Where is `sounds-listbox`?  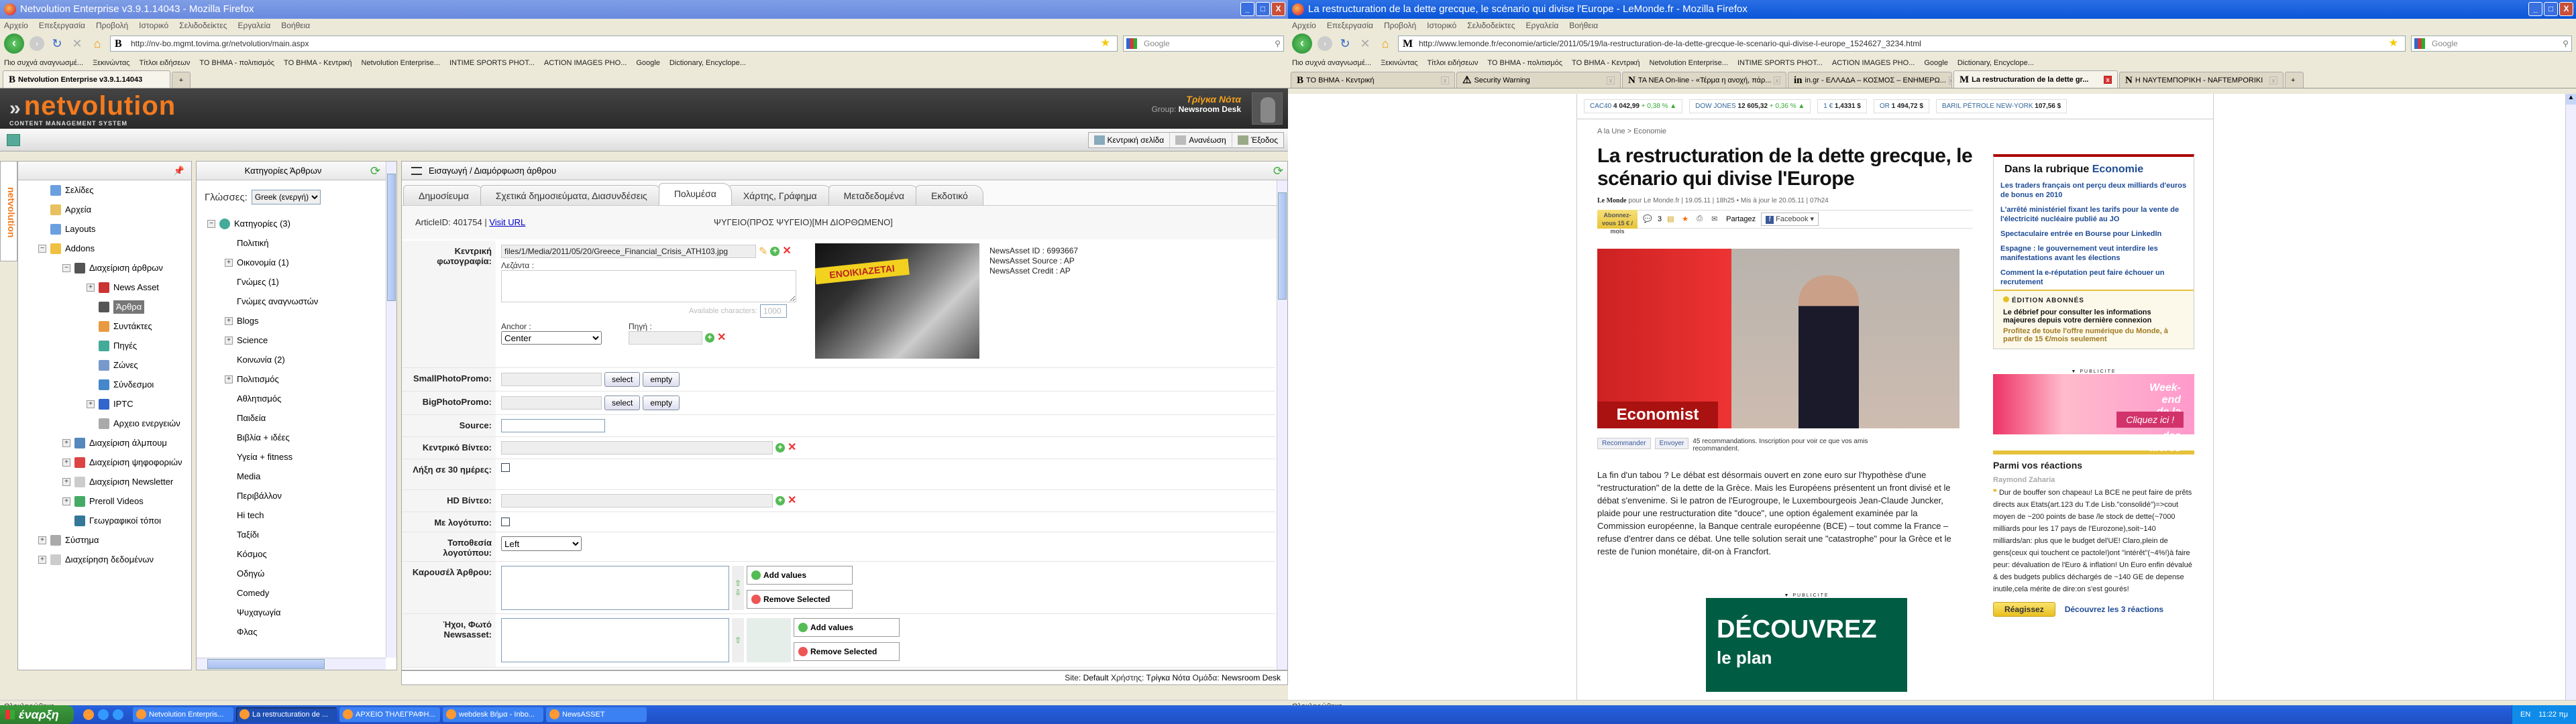
sounds-listbox is located at coordinates (615, 640).